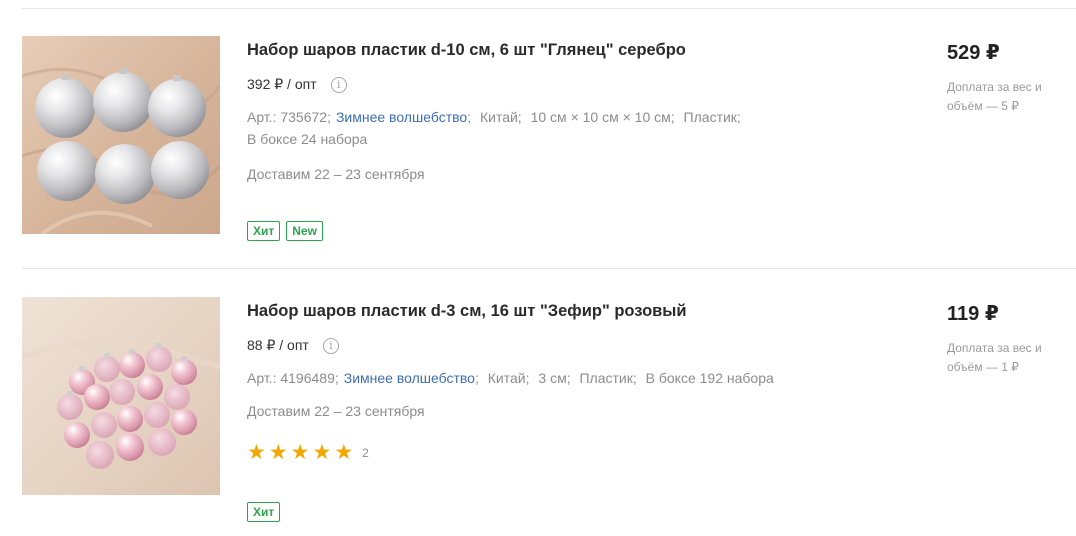  What do you see at coordinates (285, 231) in the screenshot?
I see `badges: Хит New` at bounding box center [285, 231].